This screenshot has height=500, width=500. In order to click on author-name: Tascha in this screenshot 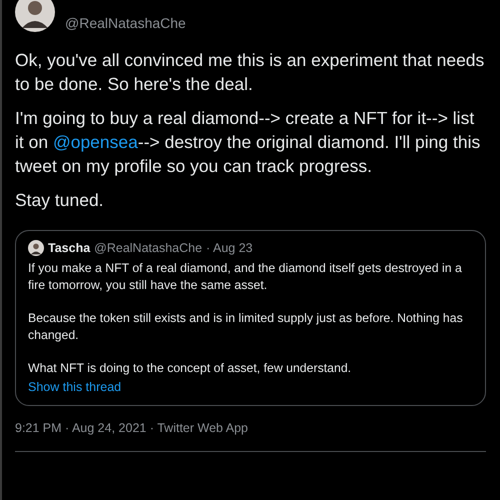, I will do `click(69, 248)`.